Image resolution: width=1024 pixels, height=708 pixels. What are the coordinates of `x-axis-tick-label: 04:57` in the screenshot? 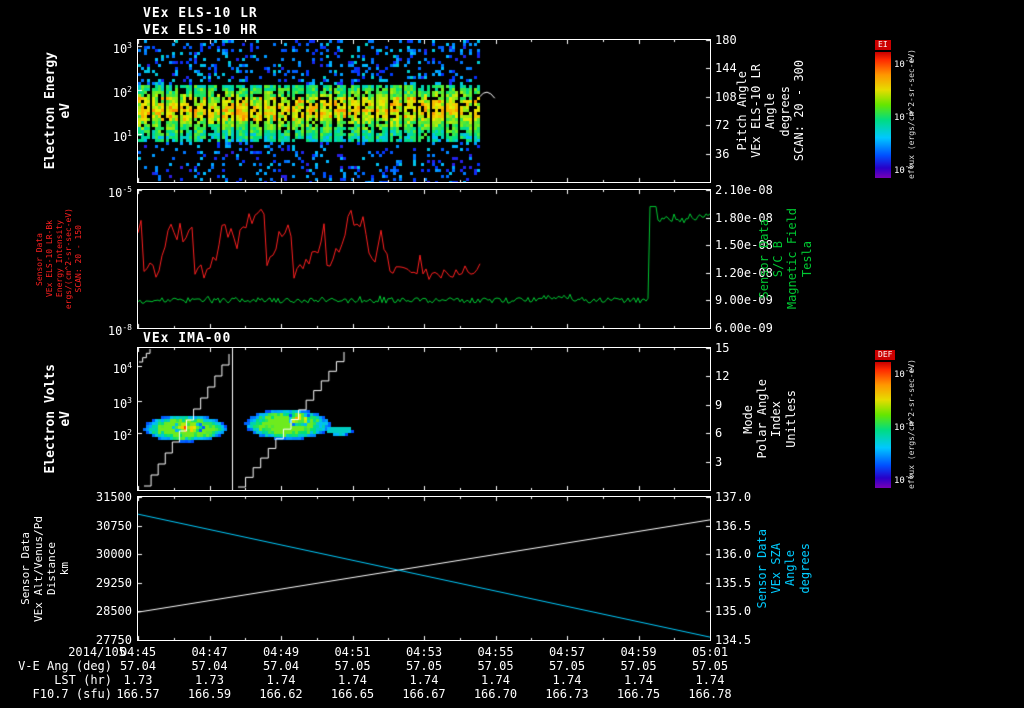 It's located at (567, 652).